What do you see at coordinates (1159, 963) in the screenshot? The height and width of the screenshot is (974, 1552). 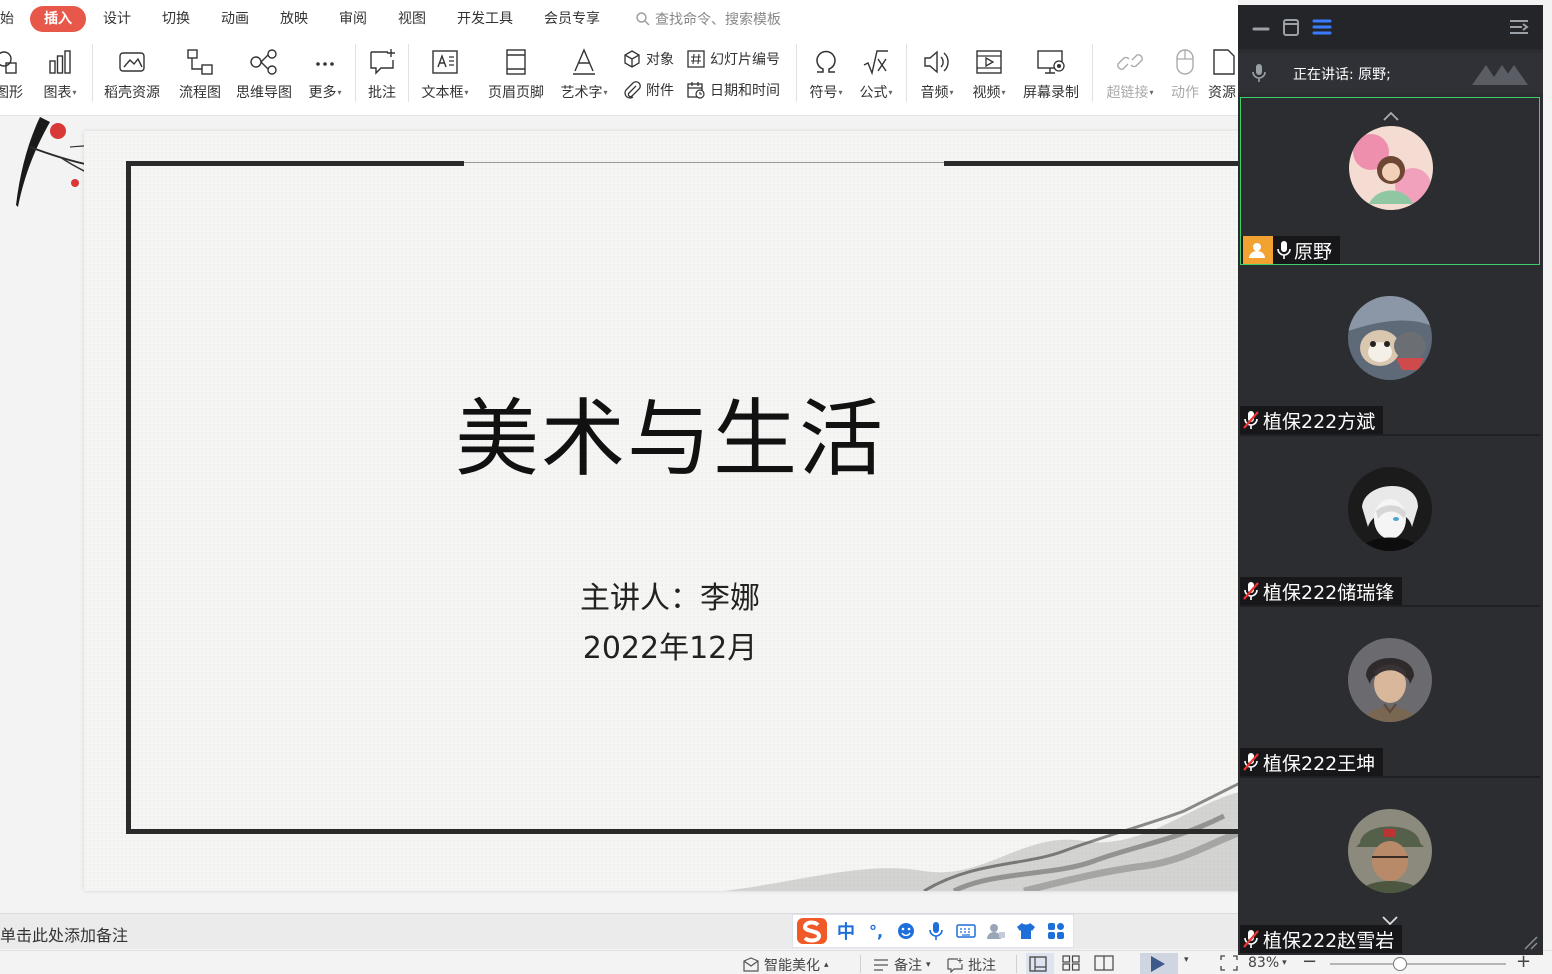 I see `slideshow-play-button` at bounding box center [1159, 963].